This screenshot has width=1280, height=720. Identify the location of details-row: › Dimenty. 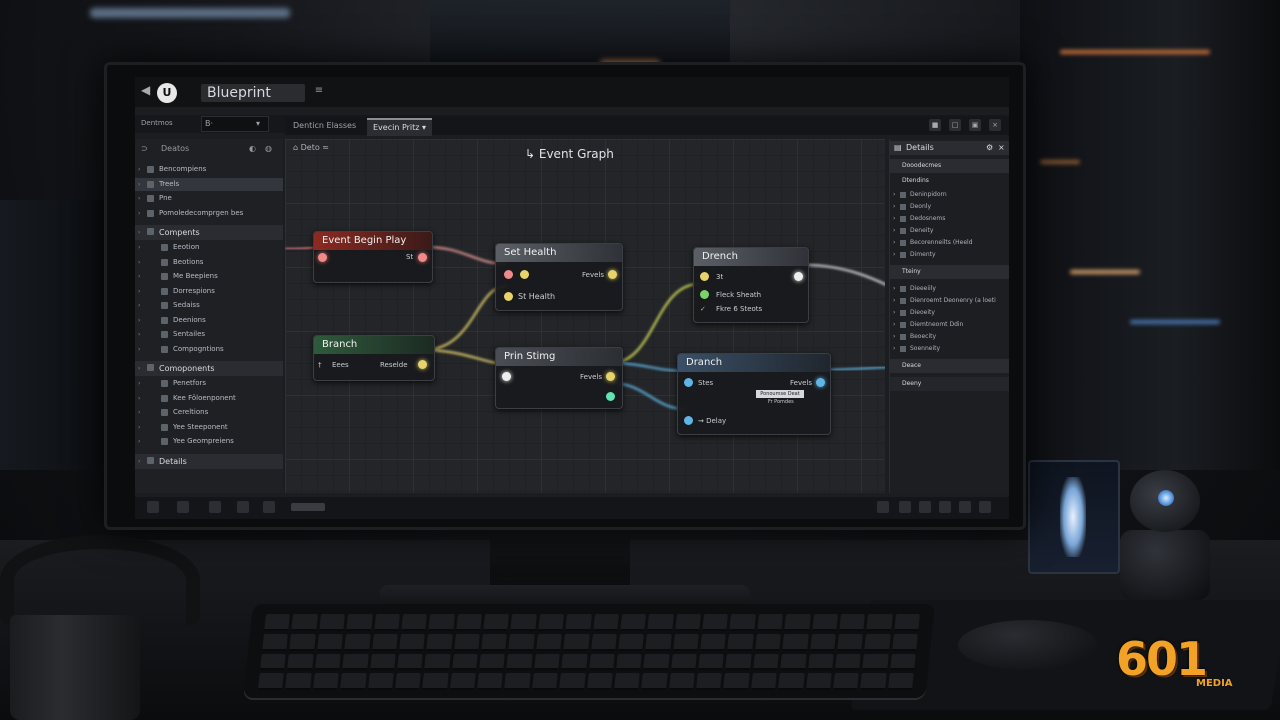
(949, 255).